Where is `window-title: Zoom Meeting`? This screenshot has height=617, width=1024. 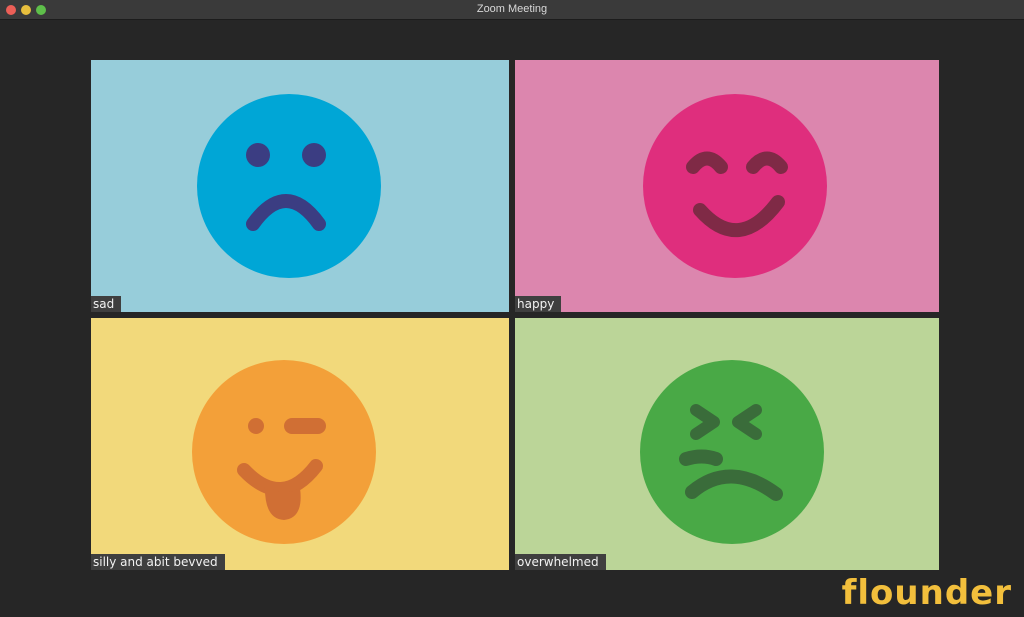 window-title: Zoom Meeting is located at coordinates (512, 9).